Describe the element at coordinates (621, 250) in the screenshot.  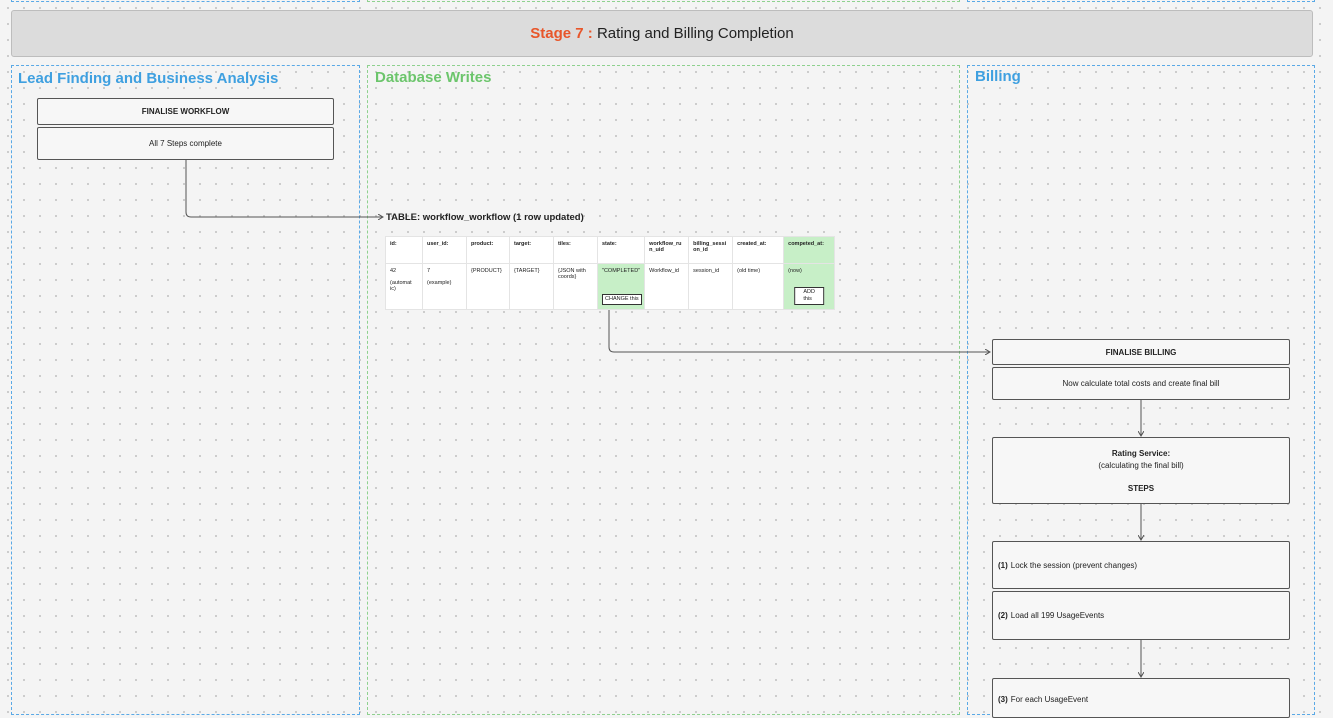
I see `header-cell-state: state:` at that location.